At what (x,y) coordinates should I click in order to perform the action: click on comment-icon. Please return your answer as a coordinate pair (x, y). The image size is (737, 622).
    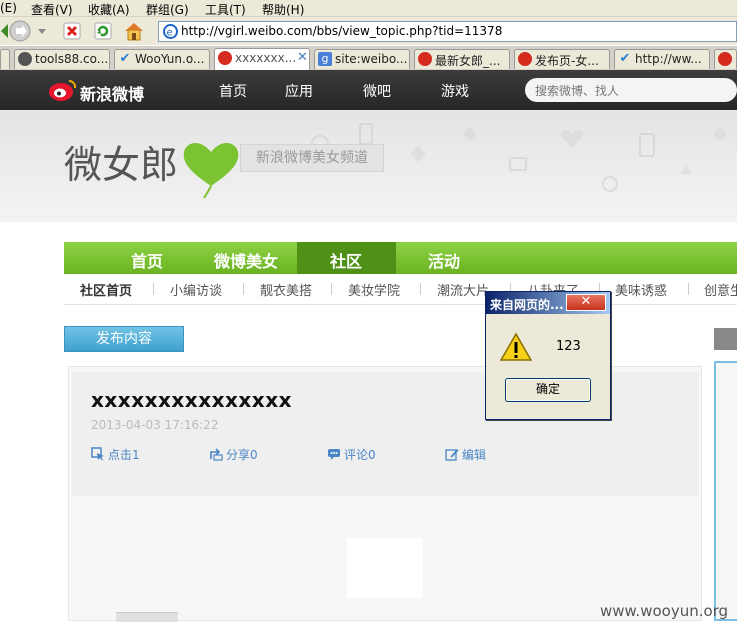
    Looking at the image, I should click on (334, 454).